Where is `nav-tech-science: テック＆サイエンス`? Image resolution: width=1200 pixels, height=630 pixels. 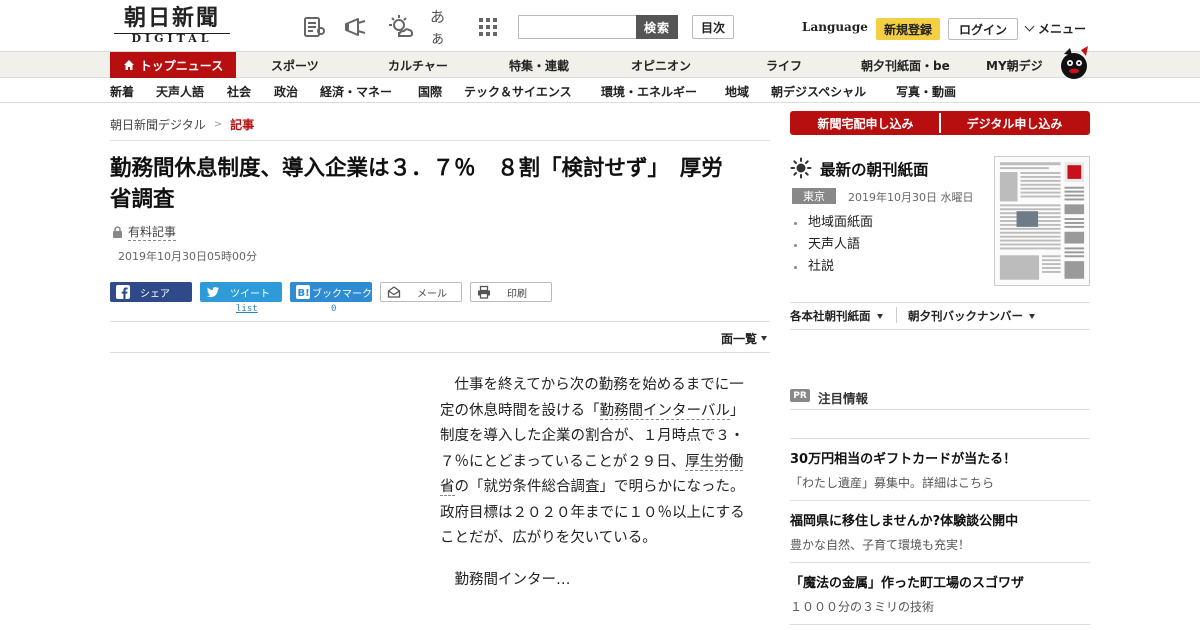
nav-tech-science: テック＆サイエンス is located at coordinates (518, 91).